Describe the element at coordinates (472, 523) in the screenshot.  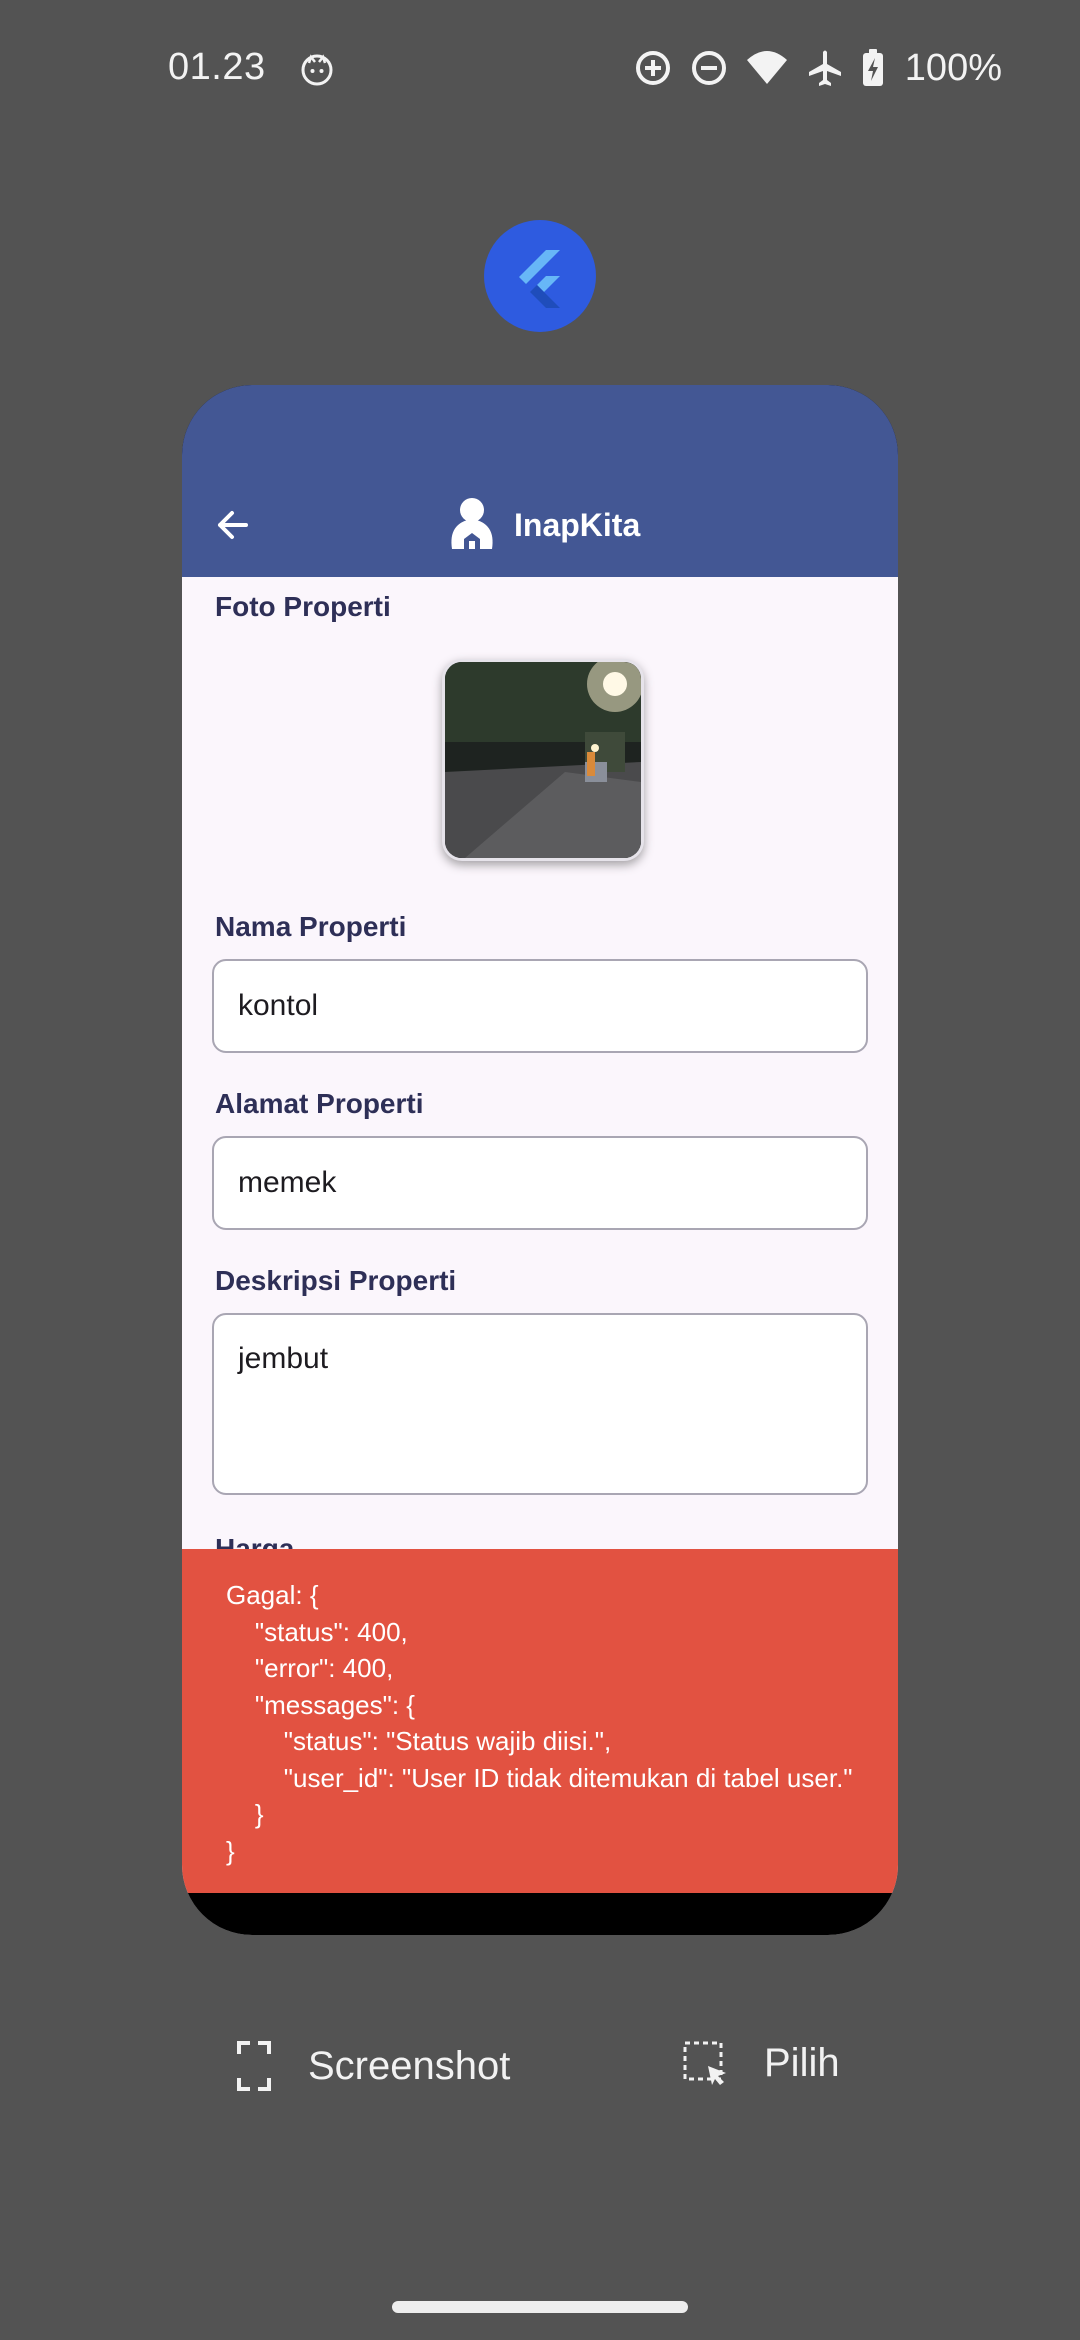
I see `inapkita-logo-icon` at that location.